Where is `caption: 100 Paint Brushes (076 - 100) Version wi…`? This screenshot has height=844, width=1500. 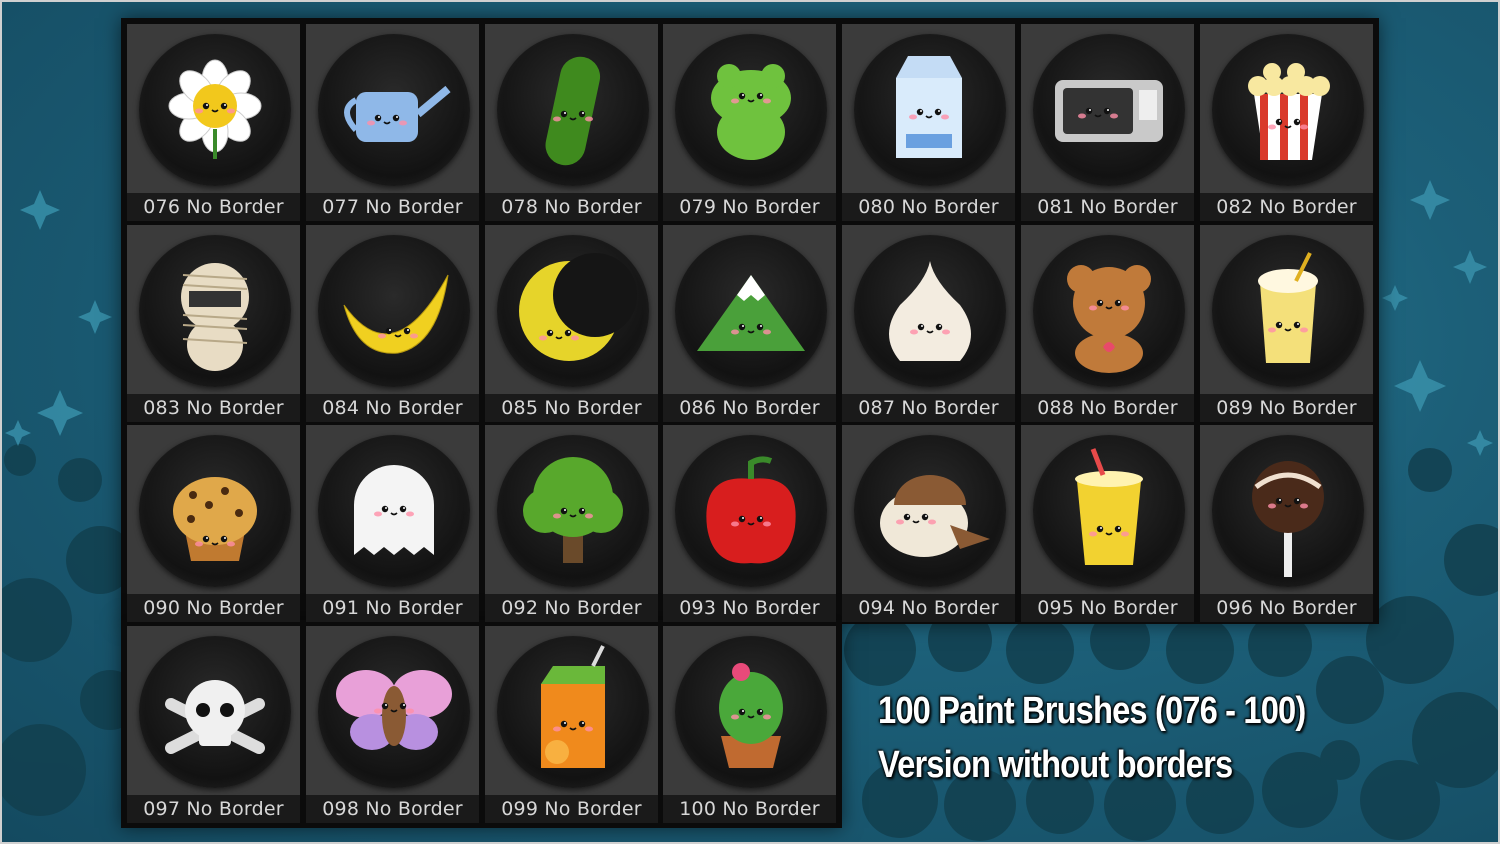 caption: 100 Paint Brushes (076 - 100) Version wi… is located at coordinates (1092, 738).